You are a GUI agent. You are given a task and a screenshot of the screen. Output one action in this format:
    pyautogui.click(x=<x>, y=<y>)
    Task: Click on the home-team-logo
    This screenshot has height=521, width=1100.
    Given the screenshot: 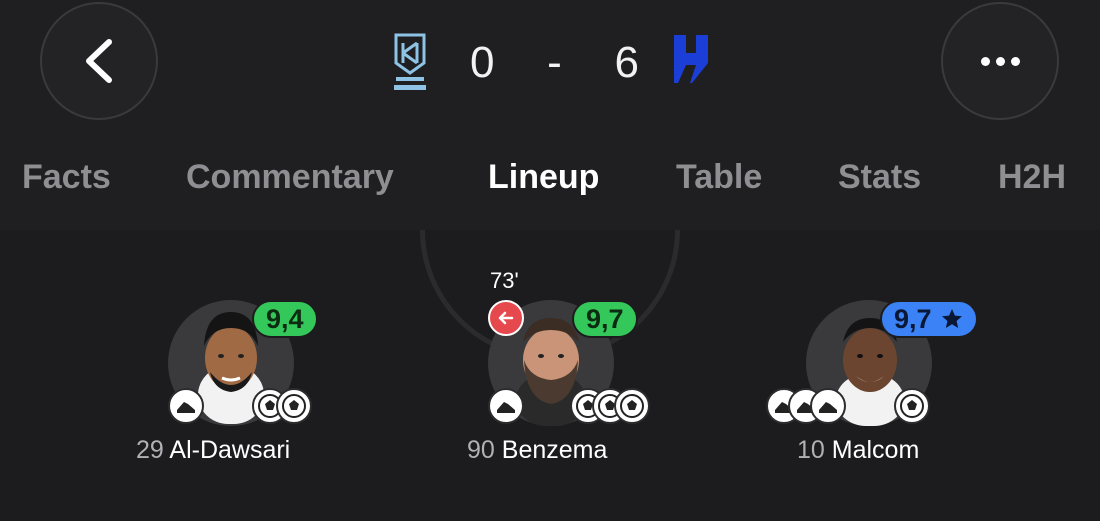 What is the action you would take?
    pyautogui.click(x=410, y=64)
    